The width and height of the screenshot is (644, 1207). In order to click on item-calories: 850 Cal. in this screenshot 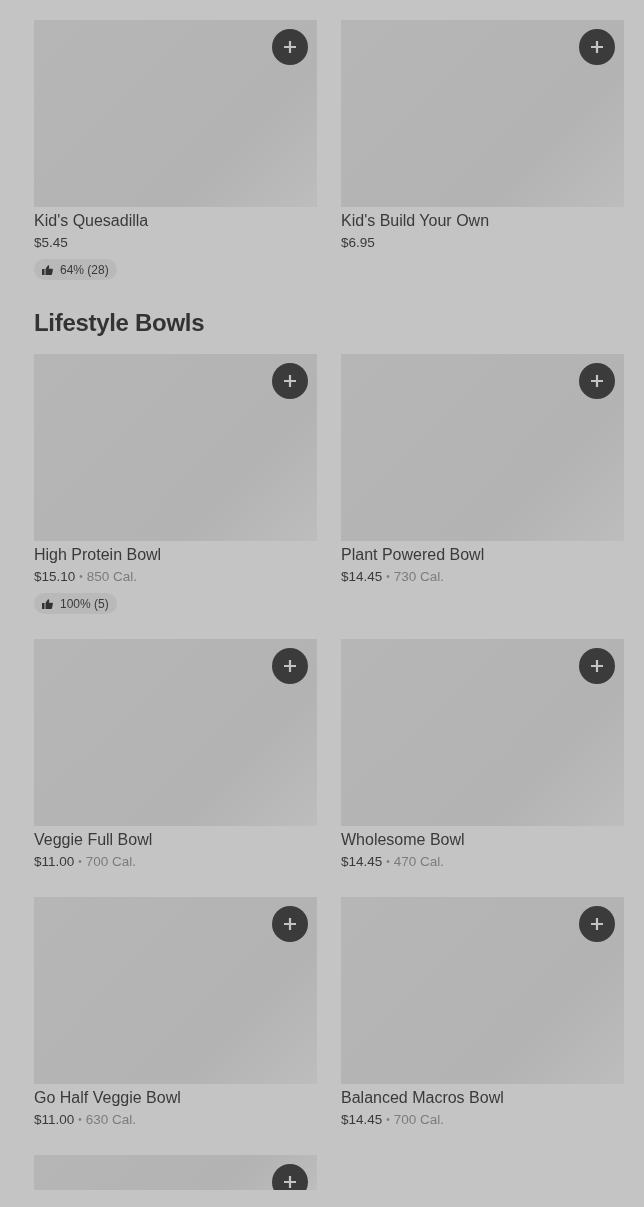, I will do `click(112, 577)`.